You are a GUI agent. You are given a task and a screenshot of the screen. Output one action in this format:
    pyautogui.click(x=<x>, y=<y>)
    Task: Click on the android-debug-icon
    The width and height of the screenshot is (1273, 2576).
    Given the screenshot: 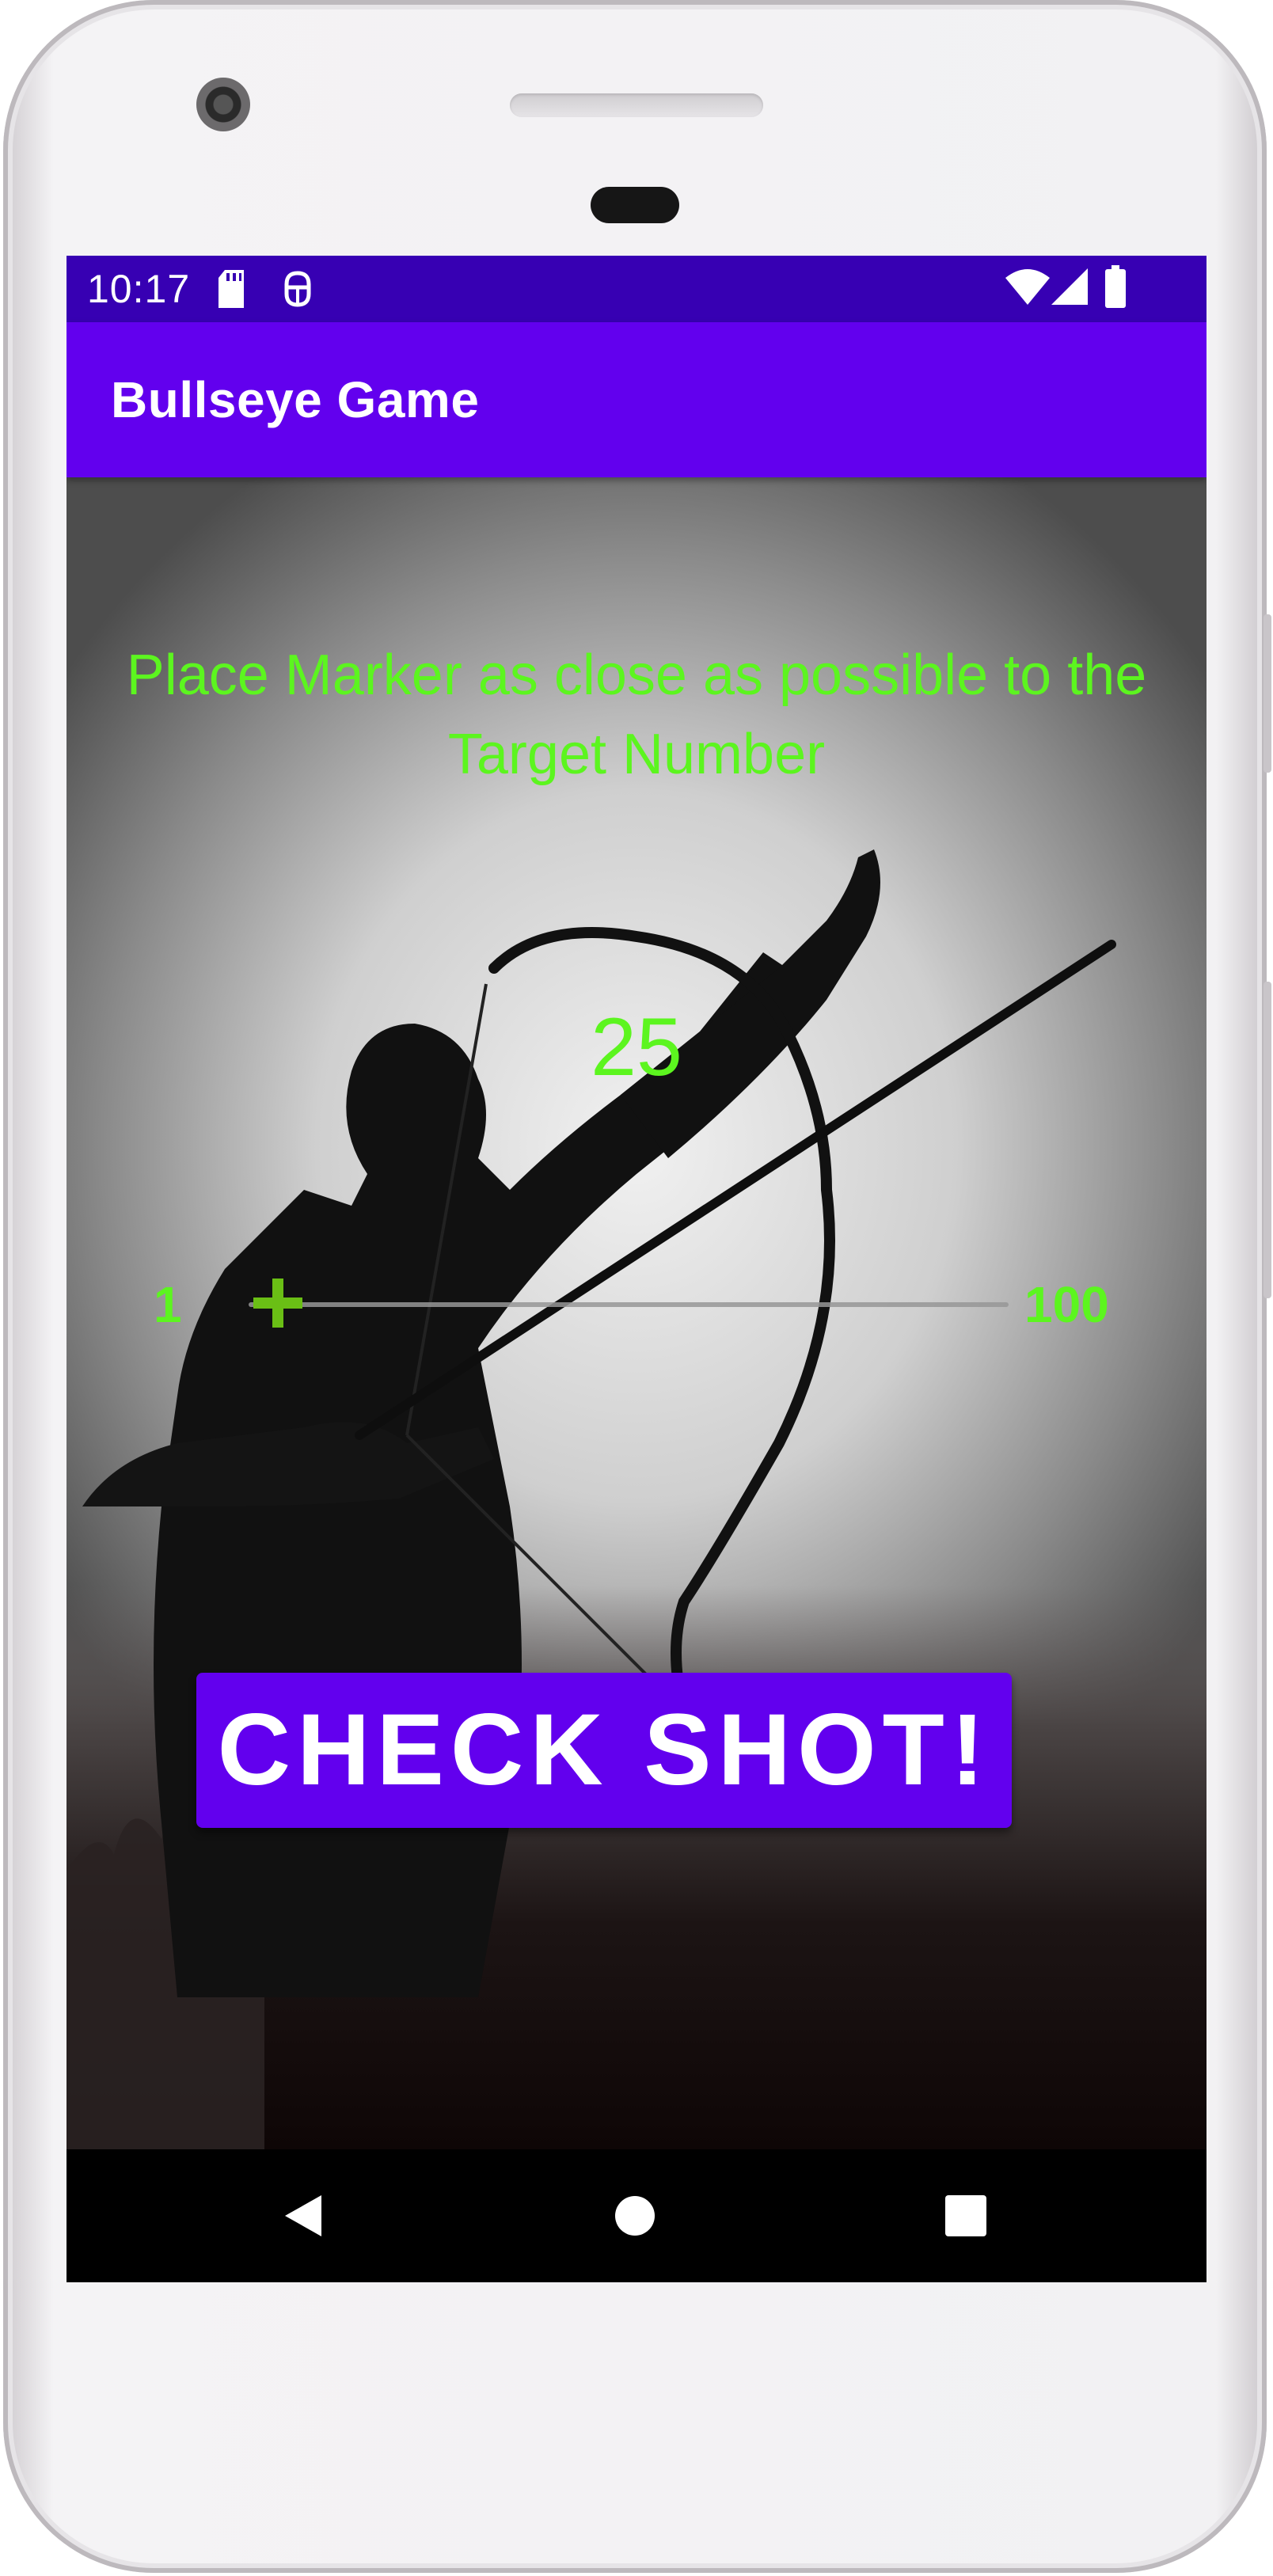 What is the action you would take?
    pyautogui.click(x=298, y=291)
    